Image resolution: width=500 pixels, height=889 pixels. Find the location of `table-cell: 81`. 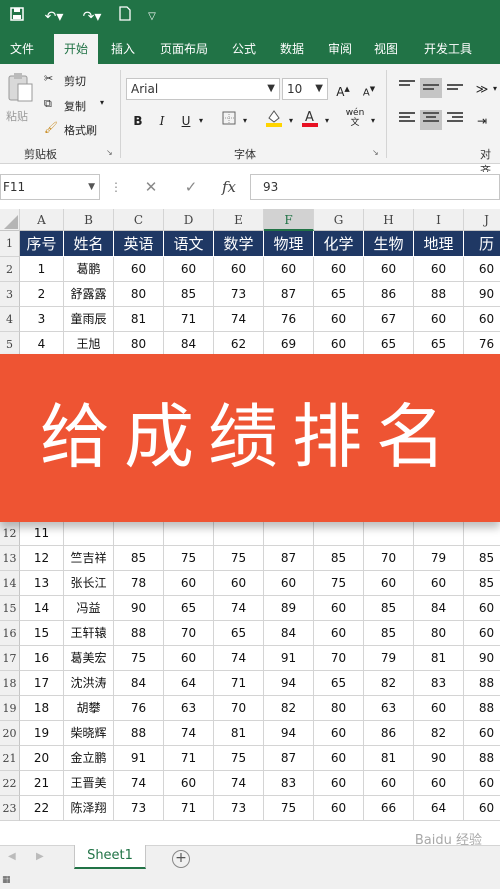

table-cell: 81 is located at coordinates (239, 733).